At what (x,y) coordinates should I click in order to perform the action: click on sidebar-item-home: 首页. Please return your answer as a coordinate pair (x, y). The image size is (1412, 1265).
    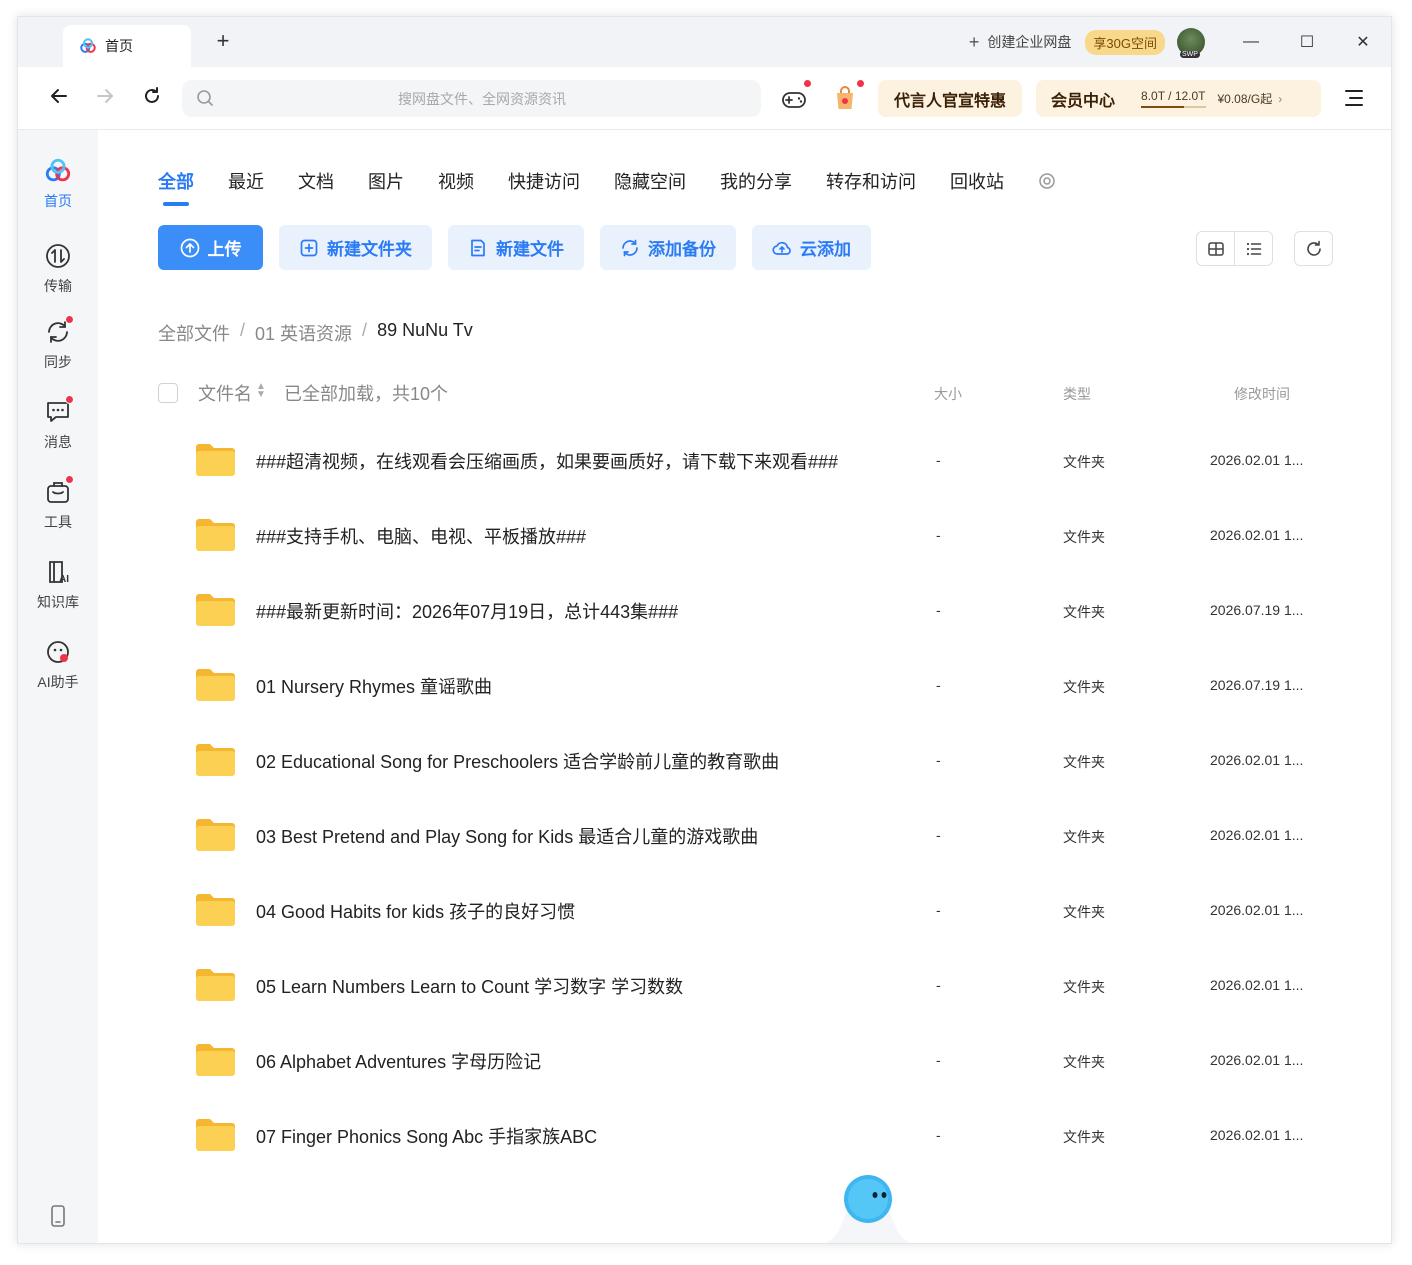
    Looking at the image, I should click on (58, 184).